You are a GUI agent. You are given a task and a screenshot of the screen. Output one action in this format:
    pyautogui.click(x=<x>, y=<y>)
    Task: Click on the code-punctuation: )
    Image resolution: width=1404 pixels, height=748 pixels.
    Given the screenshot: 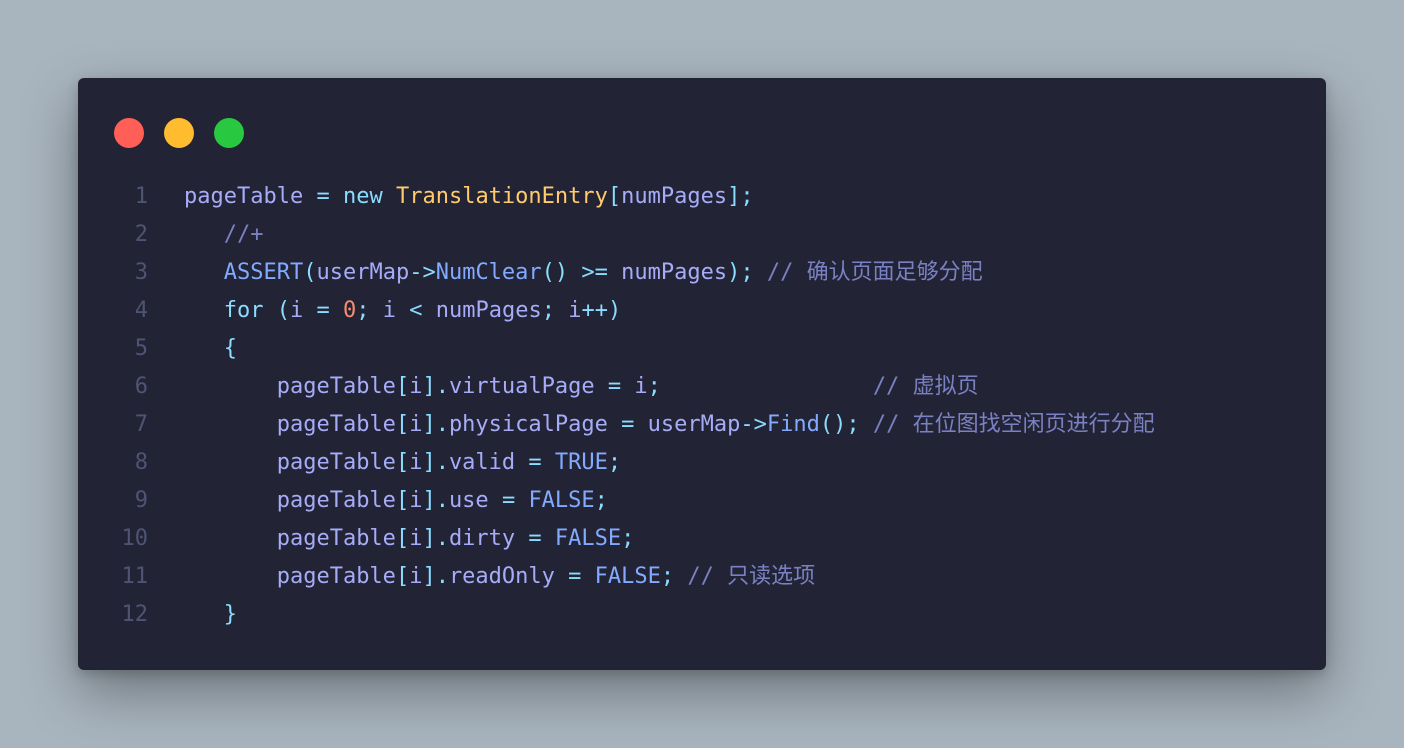 What is the action you would take?
    pyautogui.click(x=561, y=272)
    